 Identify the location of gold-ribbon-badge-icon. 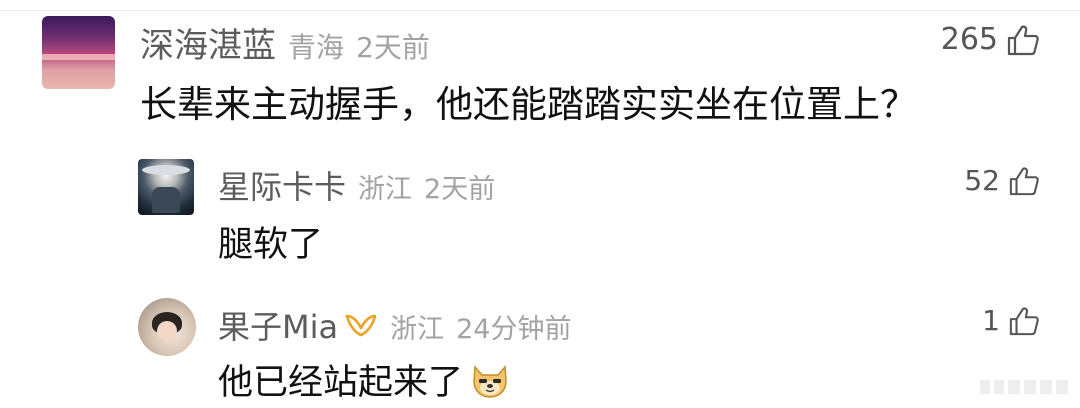
(361, 327).